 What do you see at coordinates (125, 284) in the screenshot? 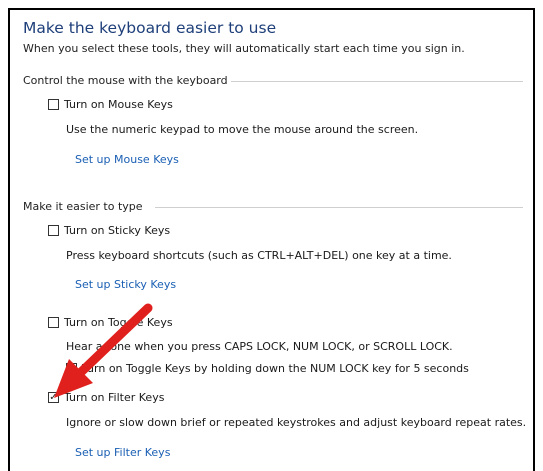
I see `setup-sticky-keys-link: Set up Sticky Keys` at bounding box center [125, 284].